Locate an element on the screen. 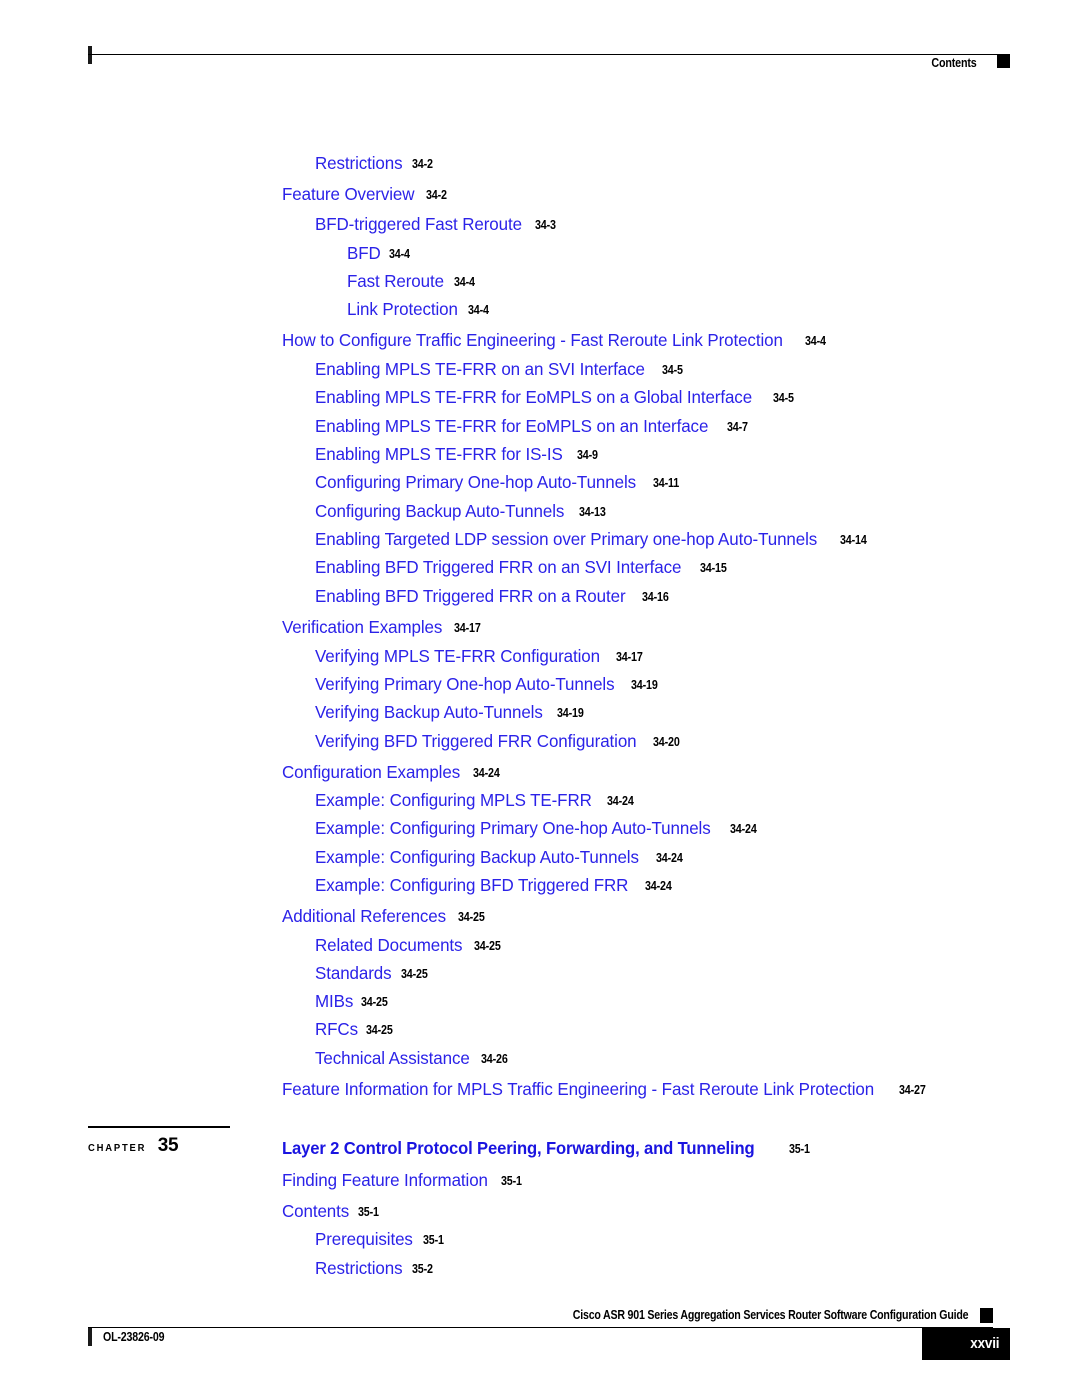  toc-entry: Prerequisites 35-1 is located at coordinates (381, 1239).